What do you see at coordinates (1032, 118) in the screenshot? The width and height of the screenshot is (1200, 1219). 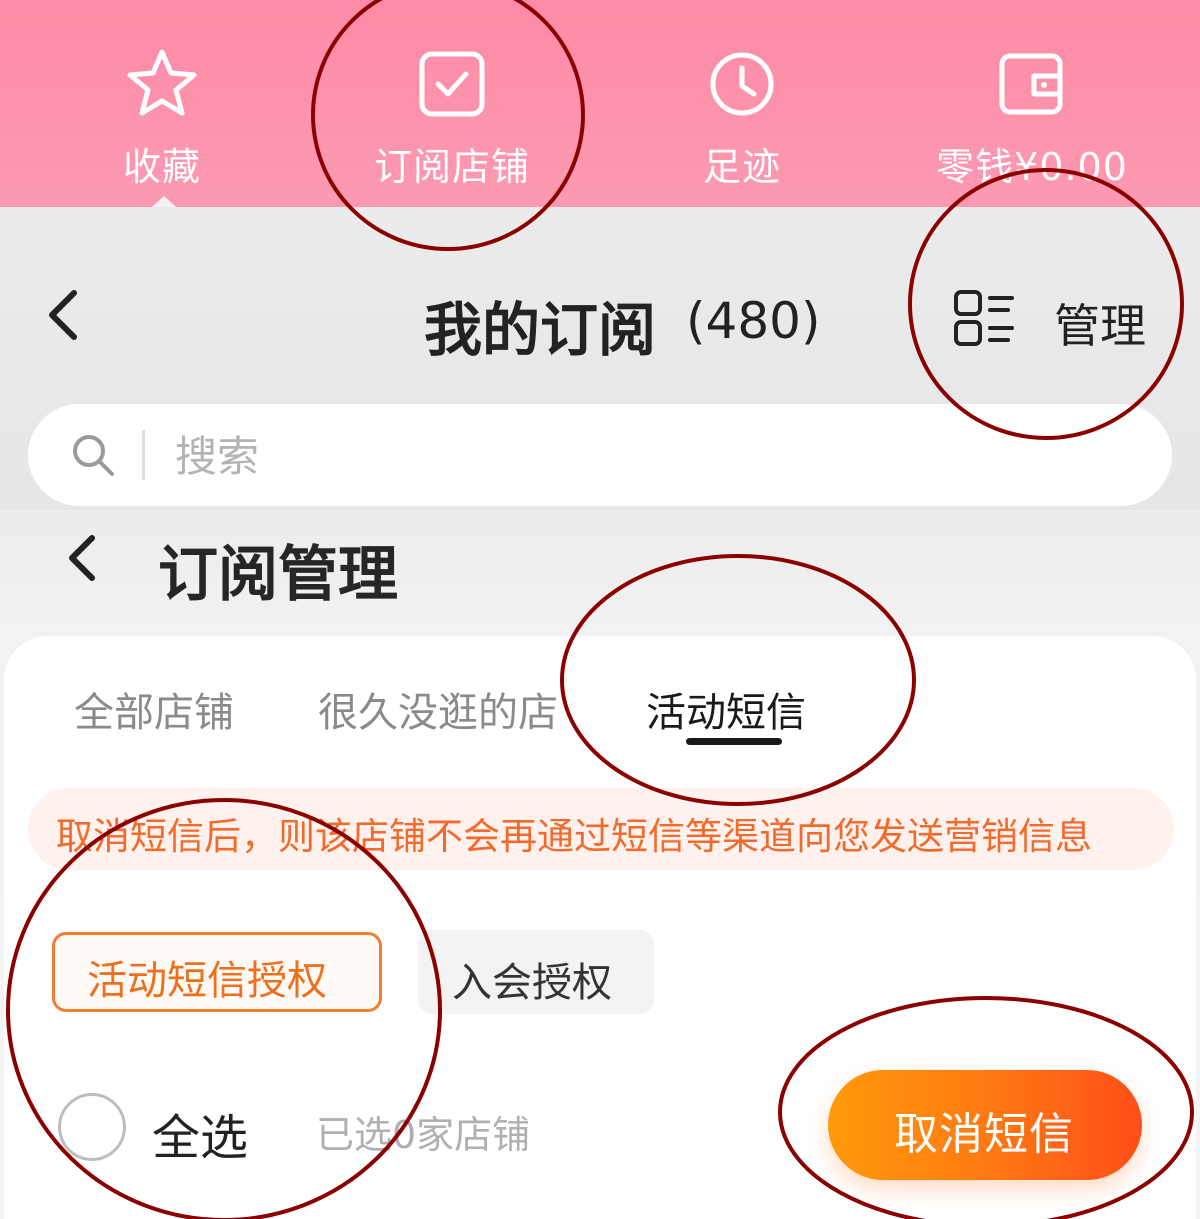 I see `nav-item-wallet: 零钱¥0.00` at bounding box center [1032, 118].